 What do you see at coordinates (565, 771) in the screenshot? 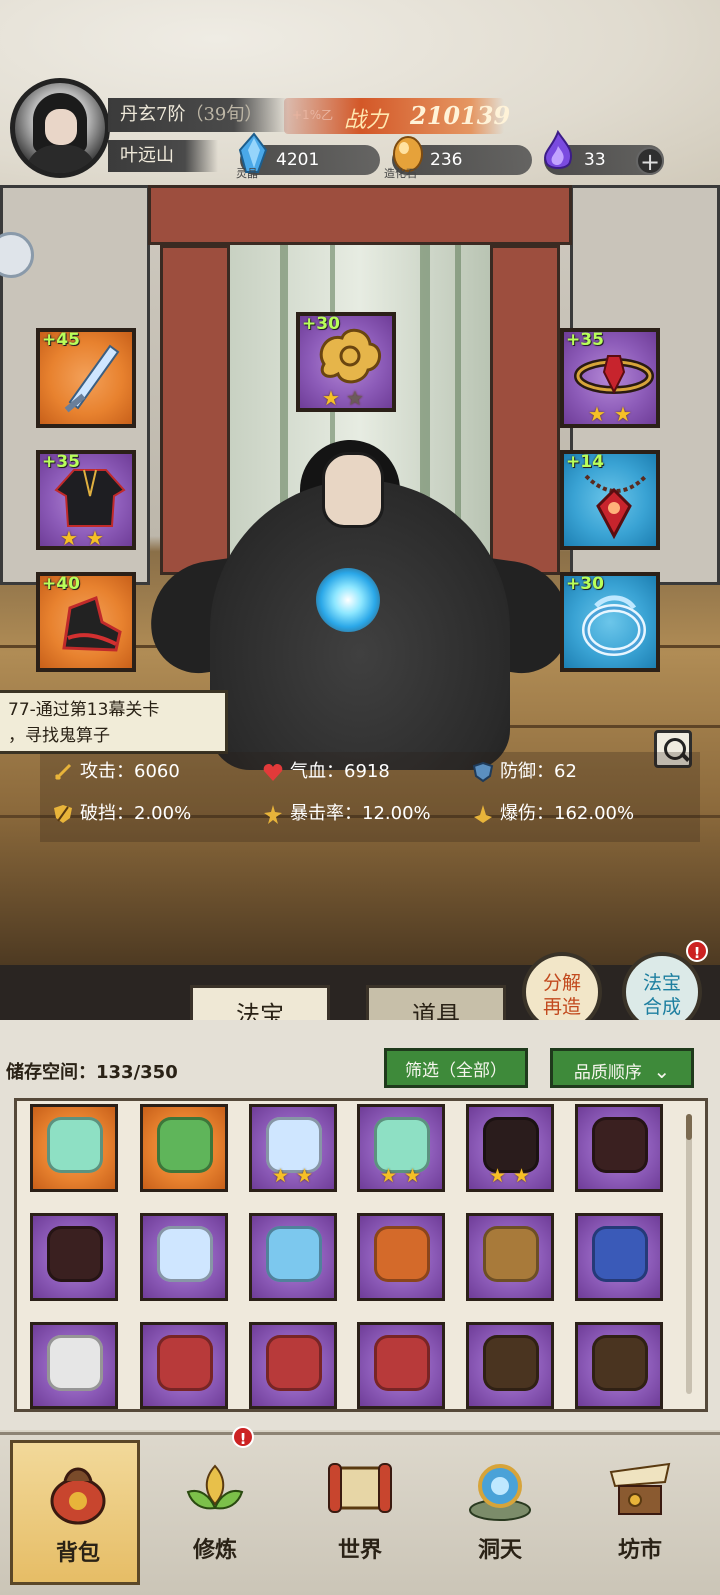
I see `stat-value: 62` at bounding box center [565, 771].